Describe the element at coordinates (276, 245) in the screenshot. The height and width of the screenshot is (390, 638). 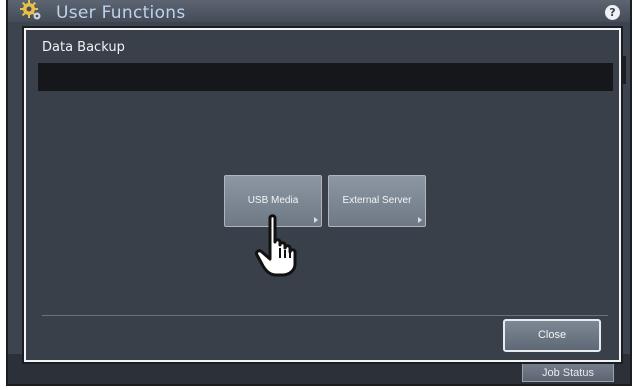
I see `hand-pointer-icon` at that location.